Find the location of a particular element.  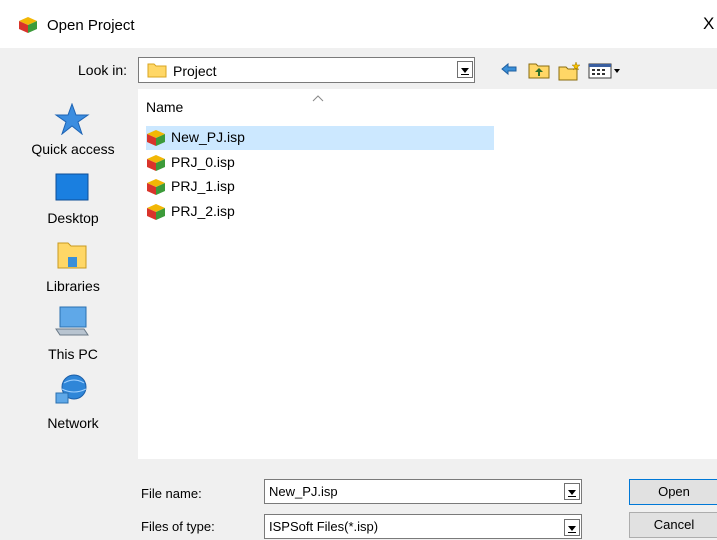

place-this-pc: This PC is located at coordinates (73, 336).